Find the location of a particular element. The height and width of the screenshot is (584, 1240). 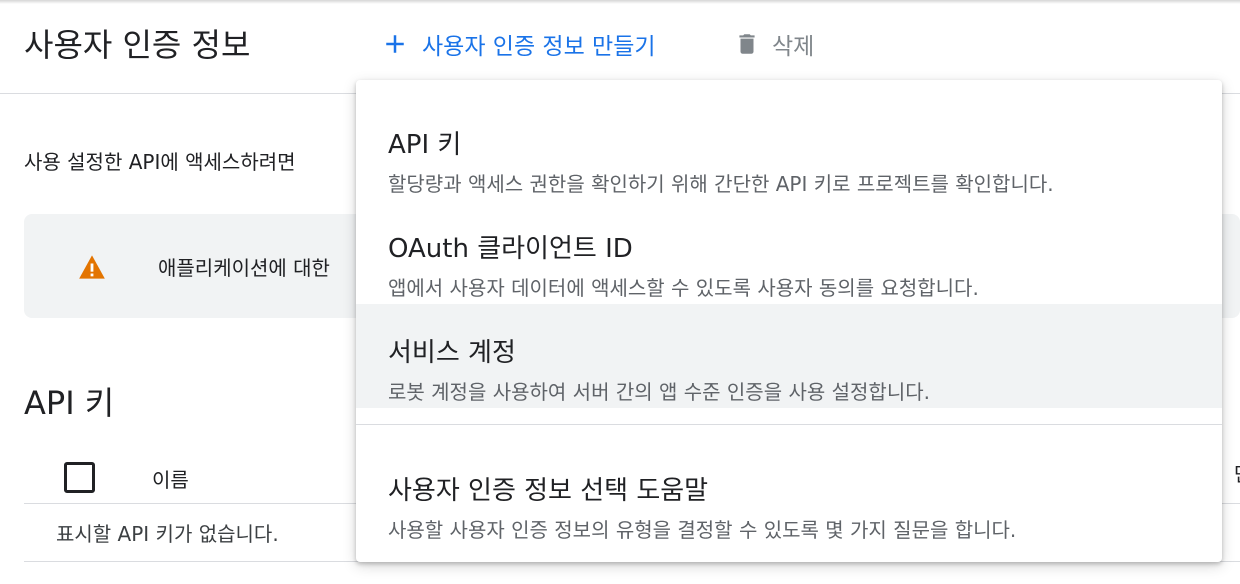

menu-item-title: API 키 is located at coordinates (425, 145).